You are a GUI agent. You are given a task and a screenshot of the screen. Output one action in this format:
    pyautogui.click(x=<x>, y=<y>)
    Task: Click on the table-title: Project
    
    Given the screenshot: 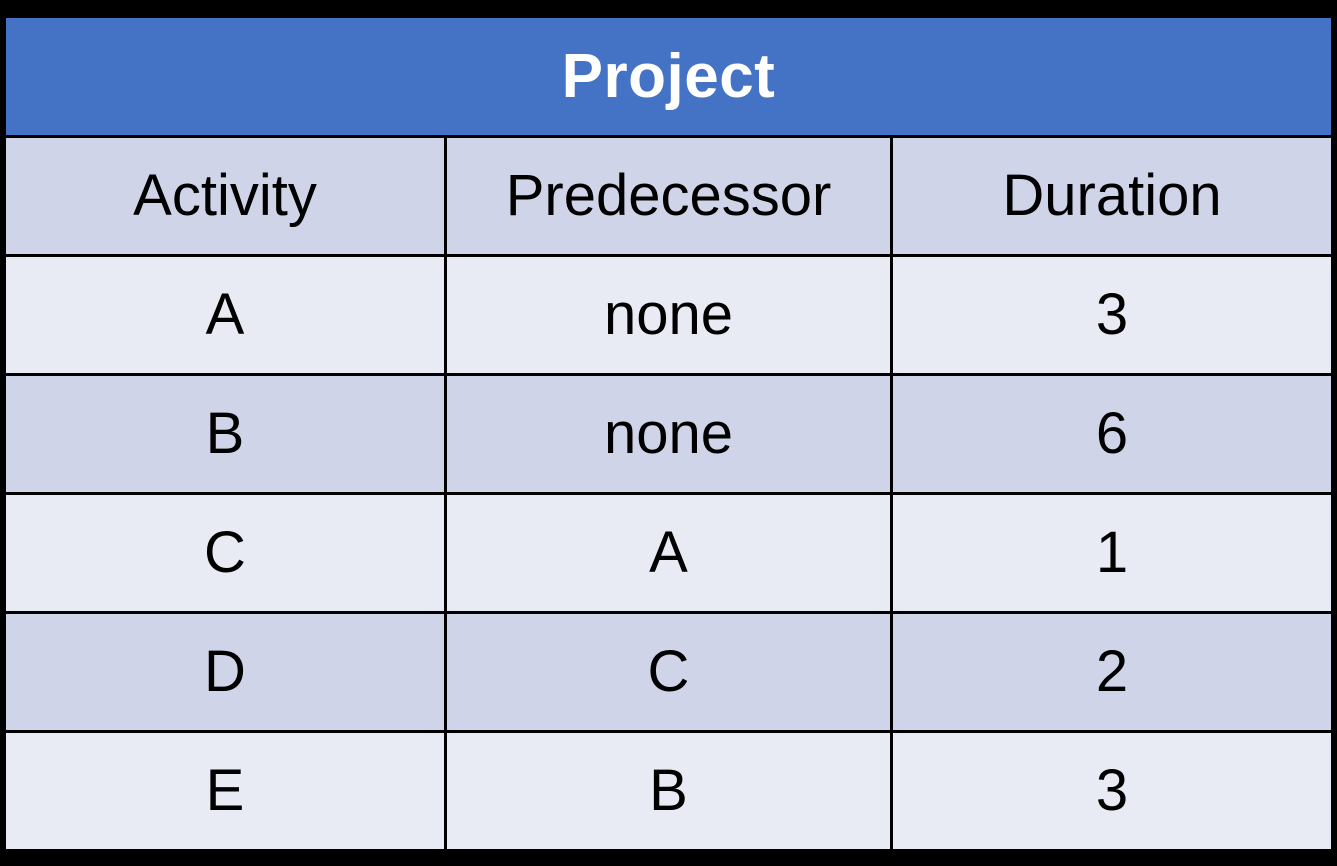 What is the action you would take?
    pyautogui.click(x=668, y=76)
    